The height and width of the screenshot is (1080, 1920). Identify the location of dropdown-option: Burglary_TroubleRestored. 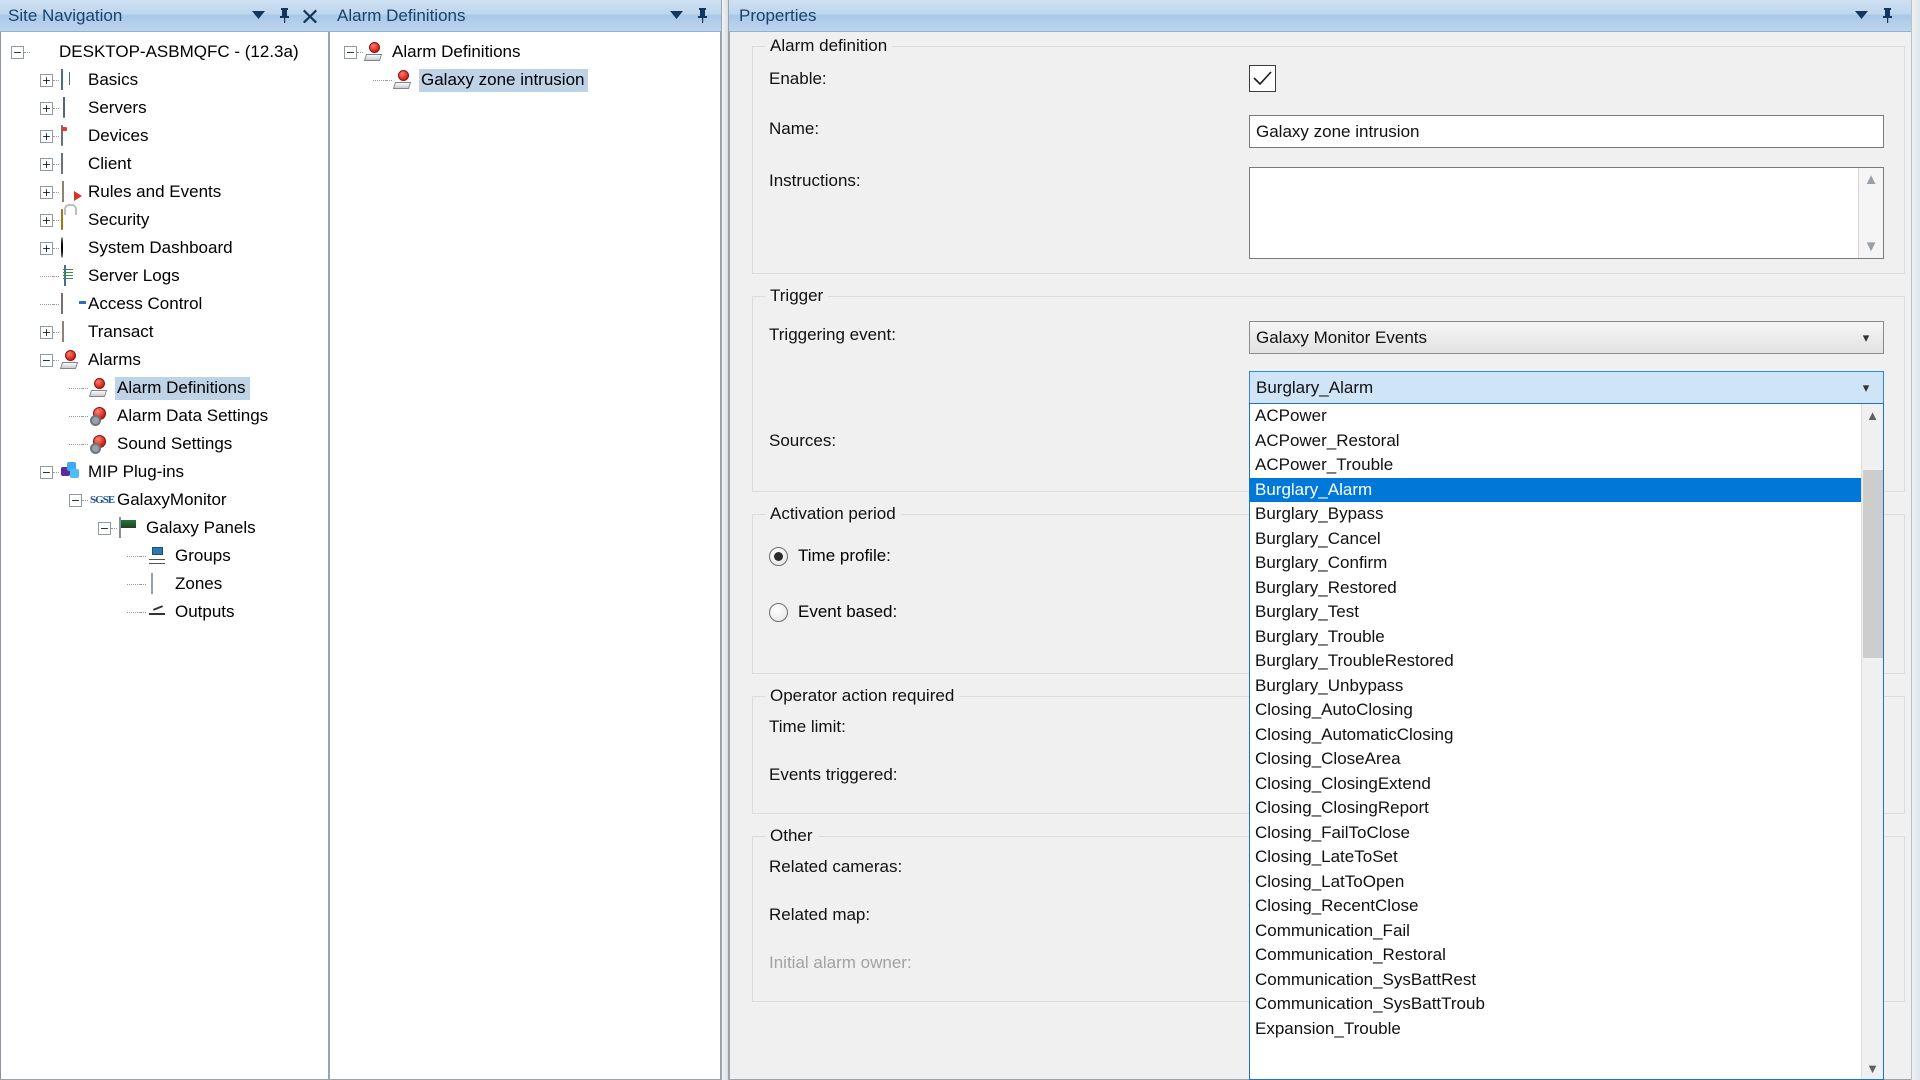
(1566, 661).